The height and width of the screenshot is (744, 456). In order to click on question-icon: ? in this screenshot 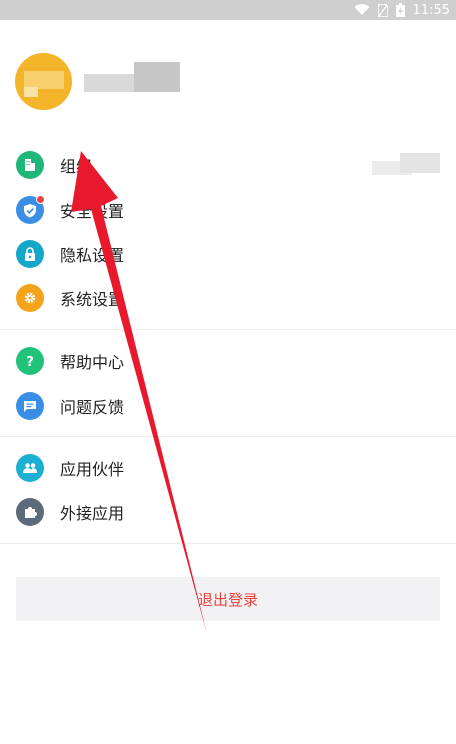, I will do `click(30, 361)`.